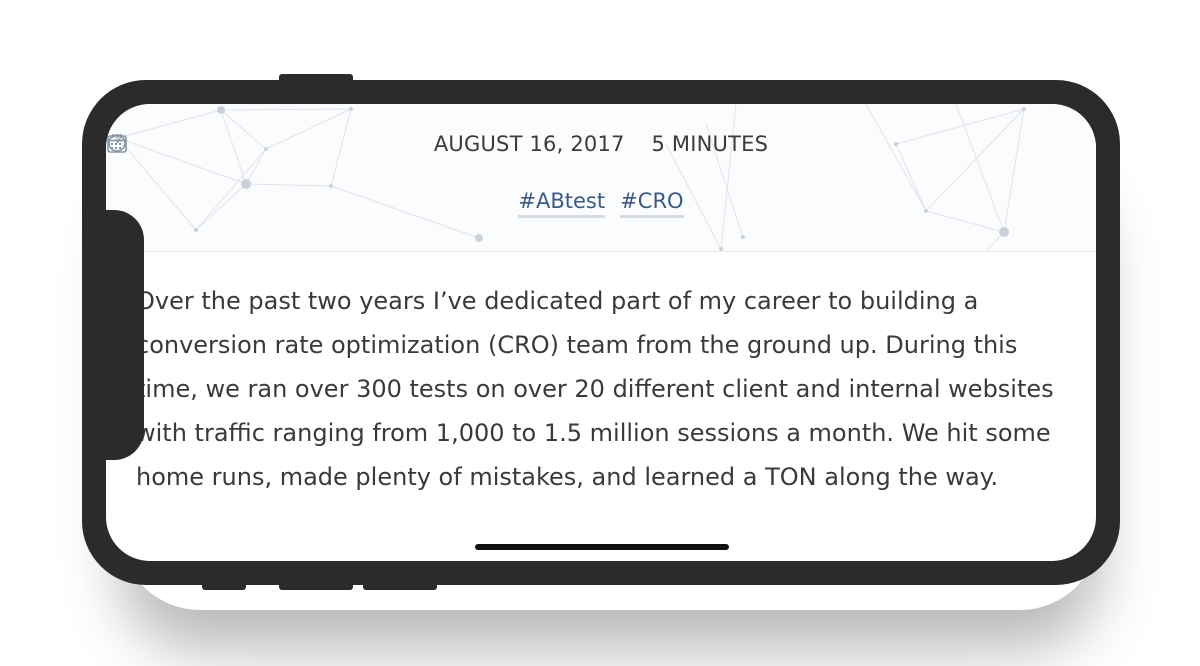  I want to click on tag-abtest: #ABtest, so click(562, 203).